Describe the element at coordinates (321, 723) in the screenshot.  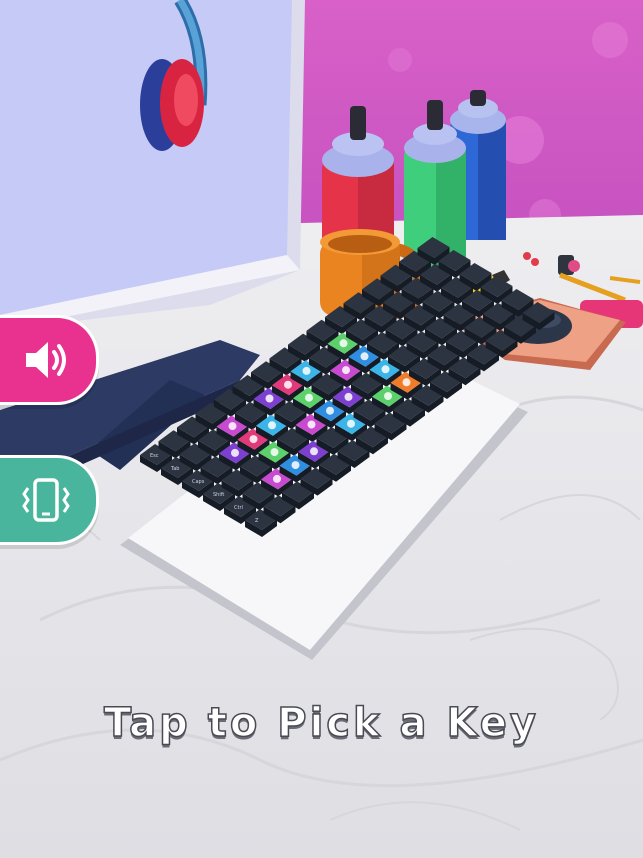
I see `instruction-text: Tap to Pick a Key` at that location.